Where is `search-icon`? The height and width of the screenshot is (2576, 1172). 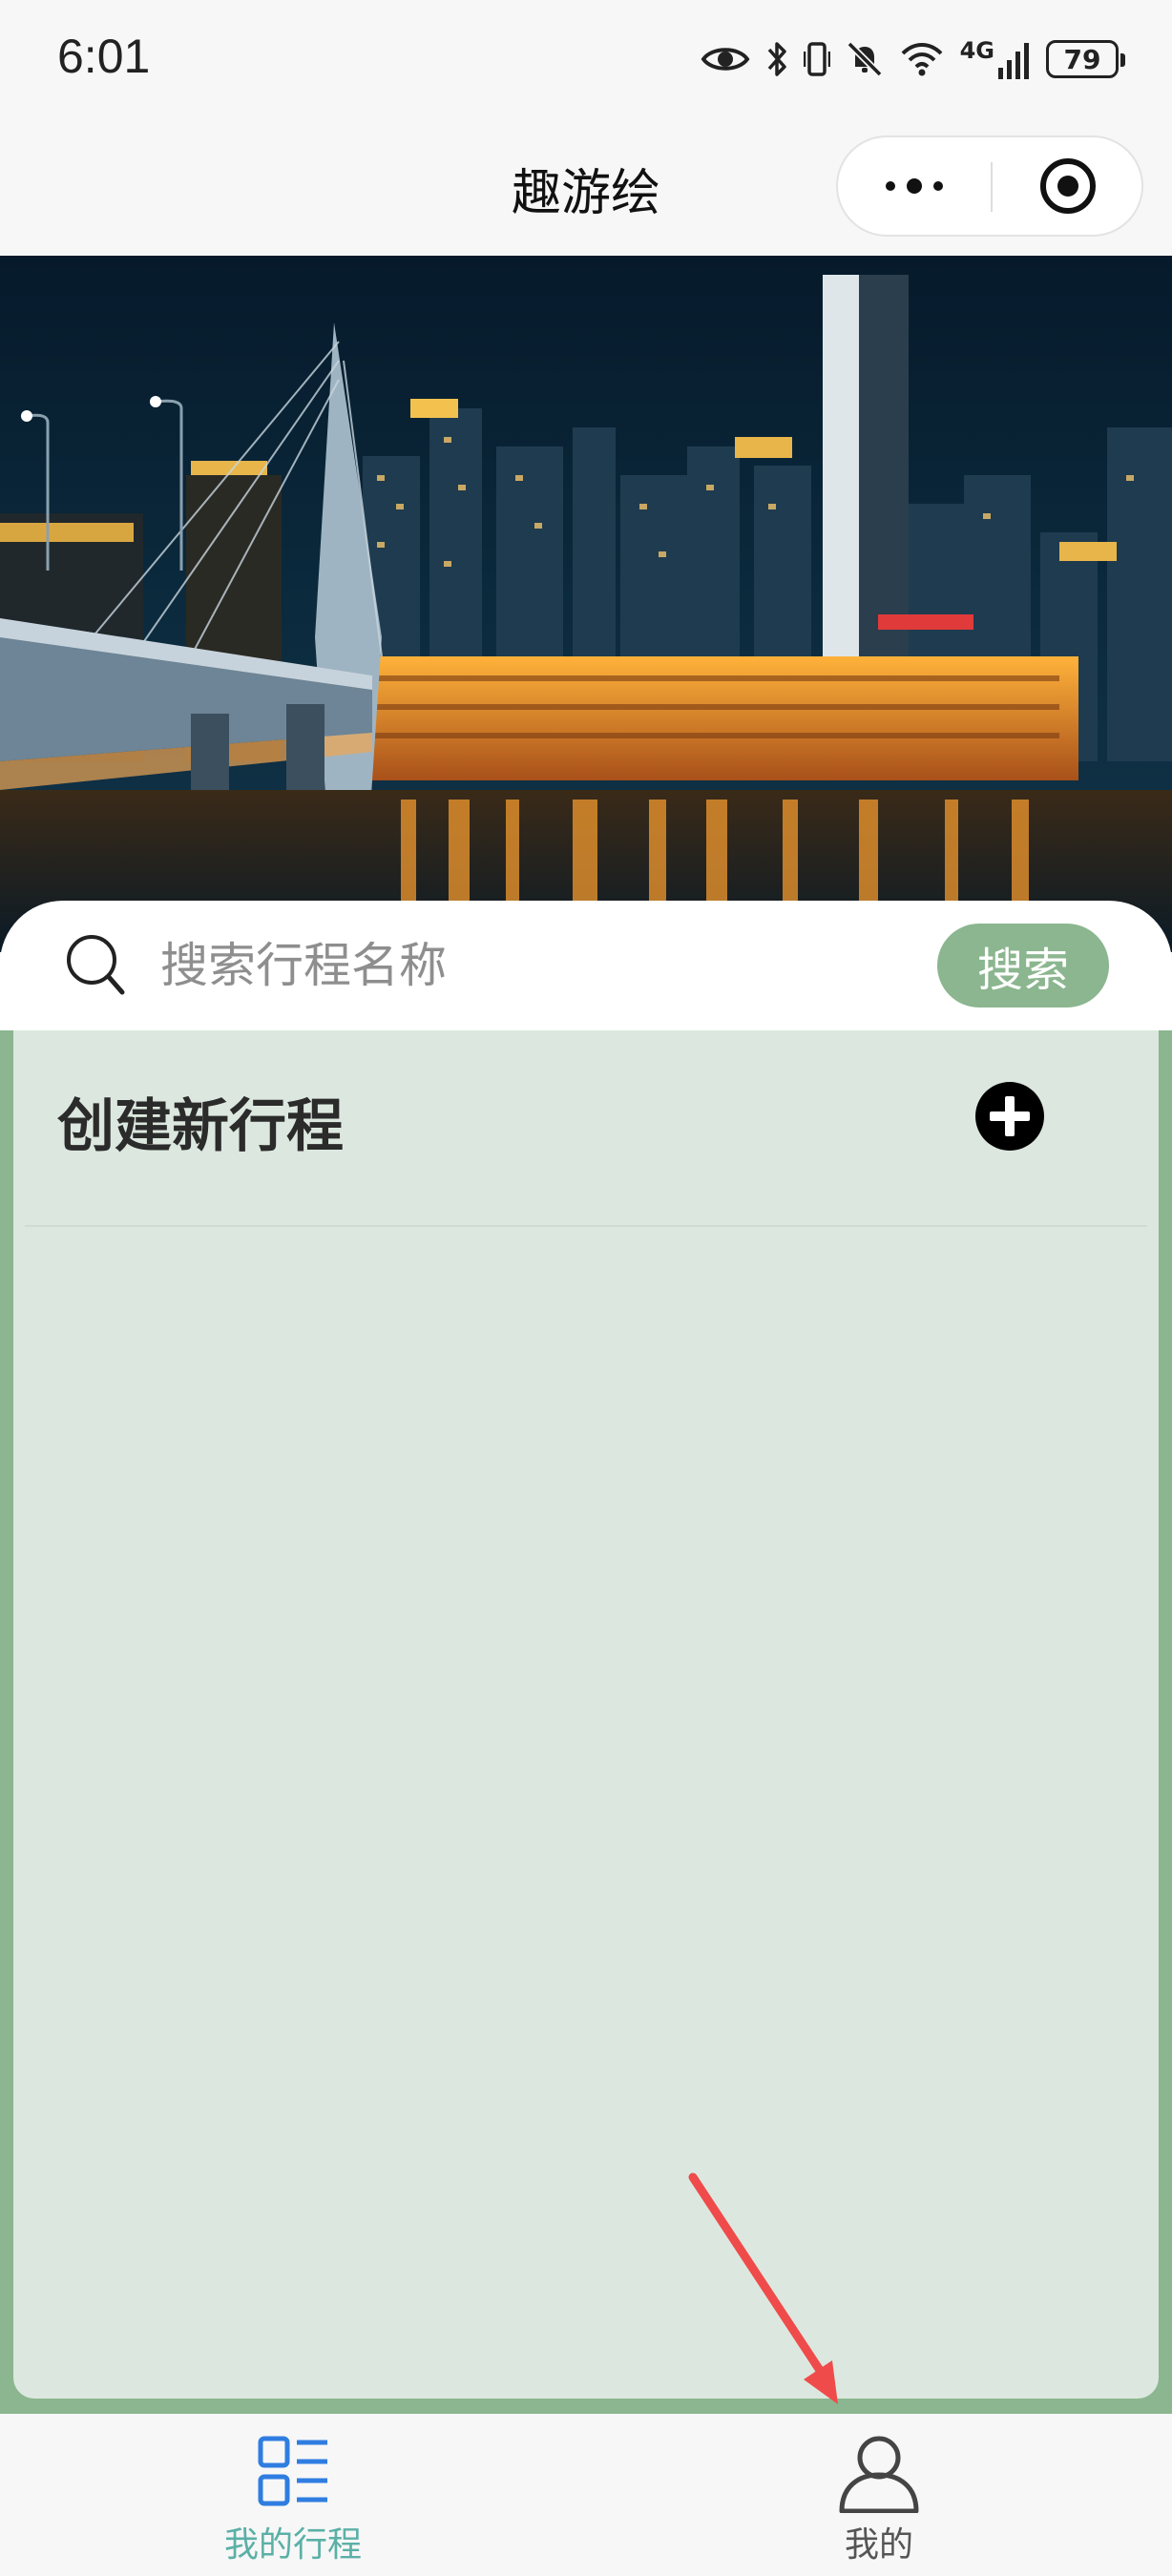
search-icon is located at coordinates (96, 966).